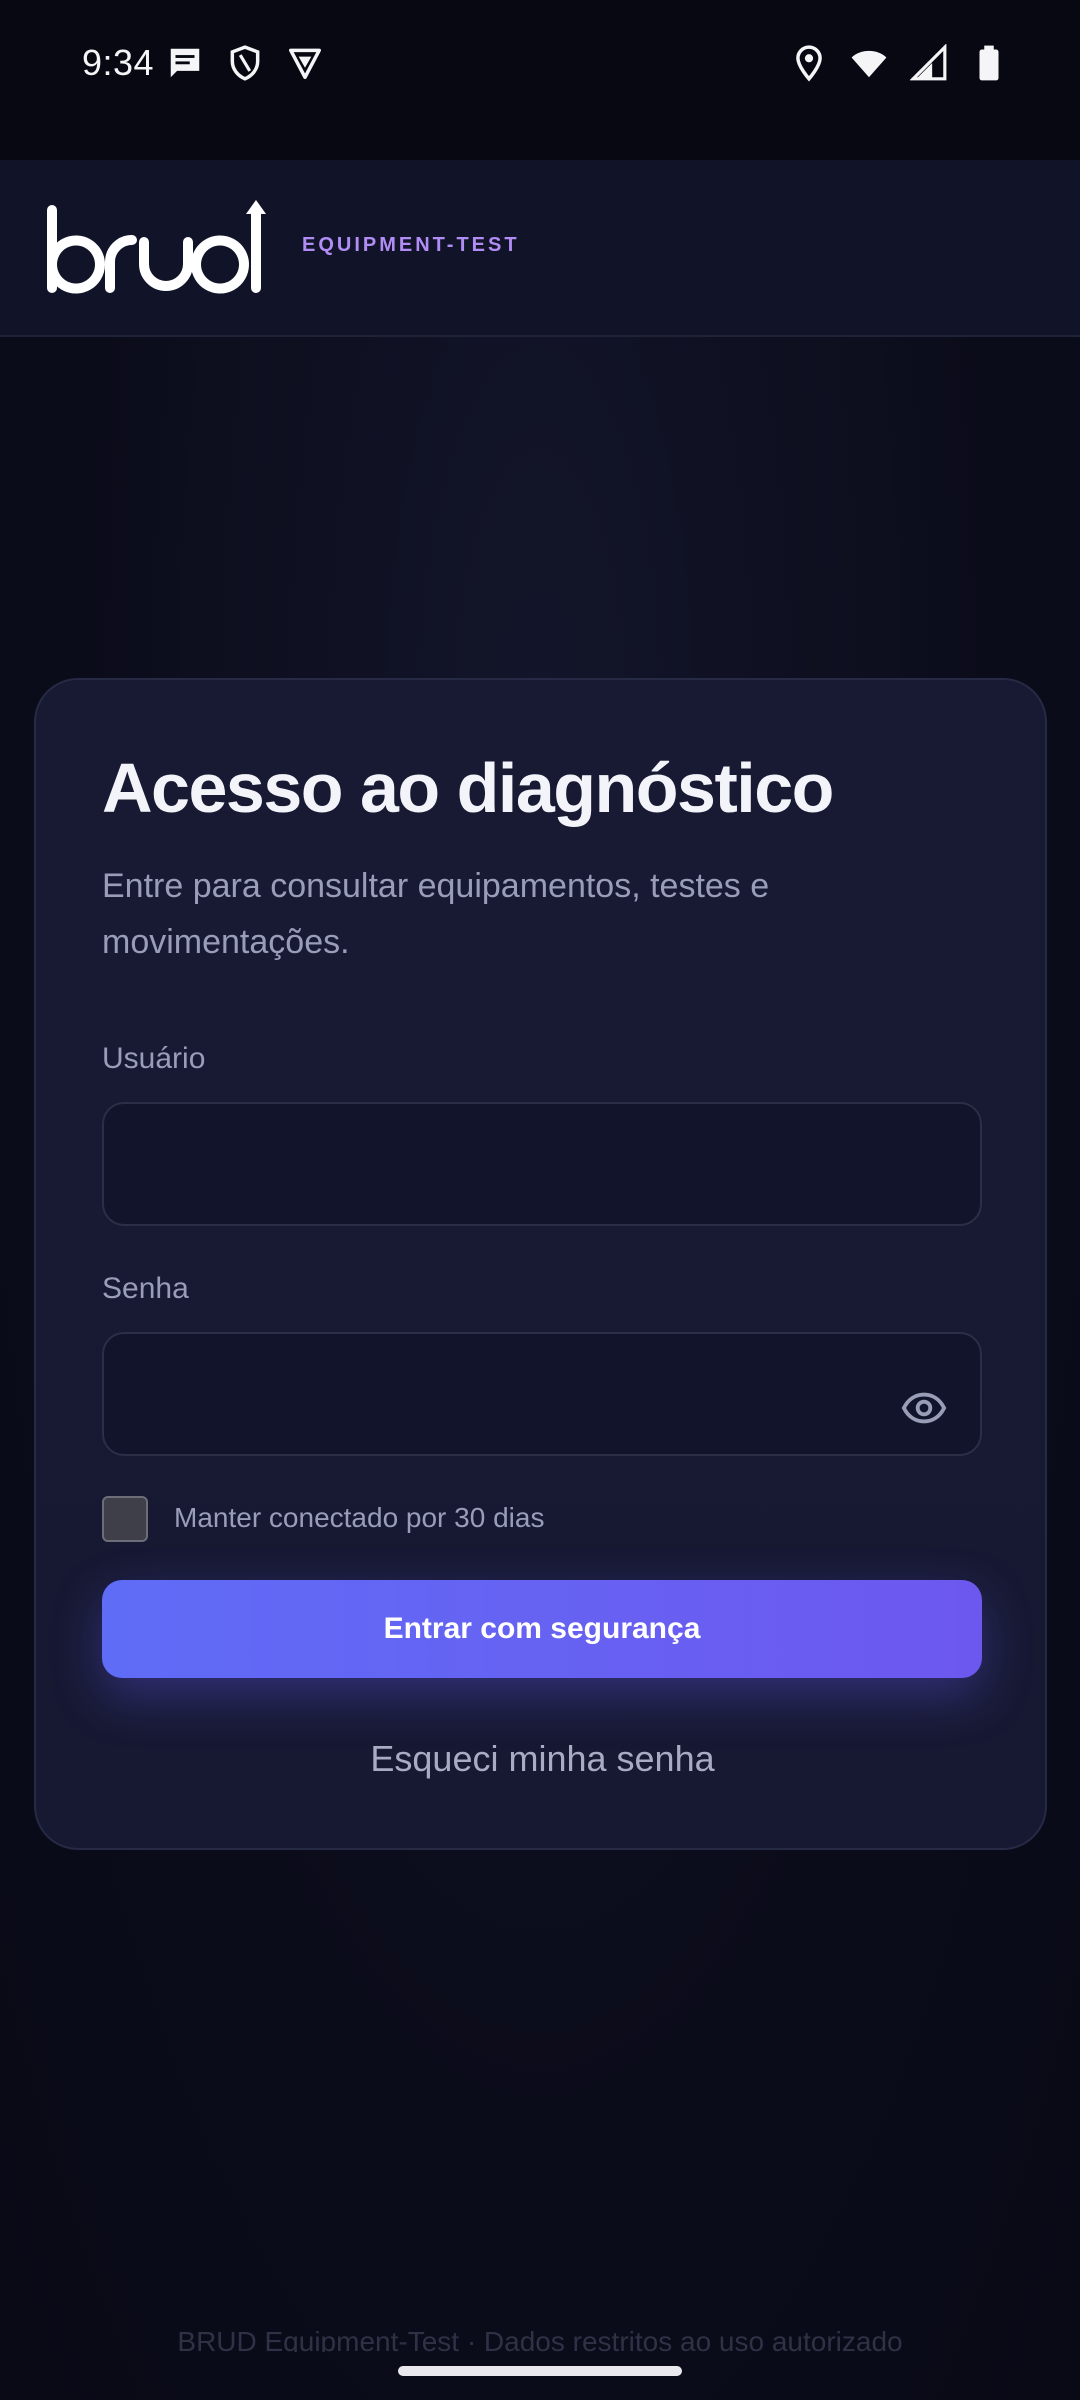 The height and width of the screenshot is (2400, 1080). I want to click on message-icon, so click(185, 63).